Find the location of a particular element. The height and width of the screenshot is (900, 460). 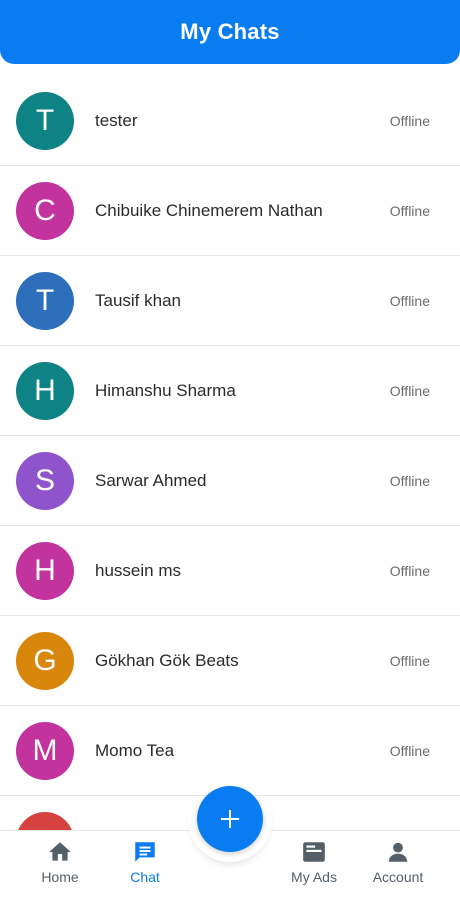

nav-home: Home is located at coordinates (60, 862).